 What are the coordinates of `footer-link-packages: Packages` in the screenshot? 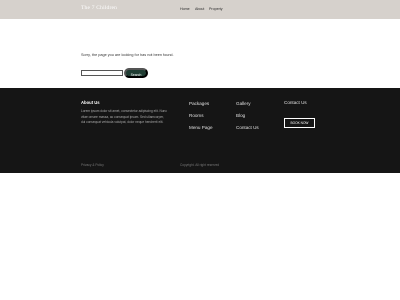 It's located at (199, 103).